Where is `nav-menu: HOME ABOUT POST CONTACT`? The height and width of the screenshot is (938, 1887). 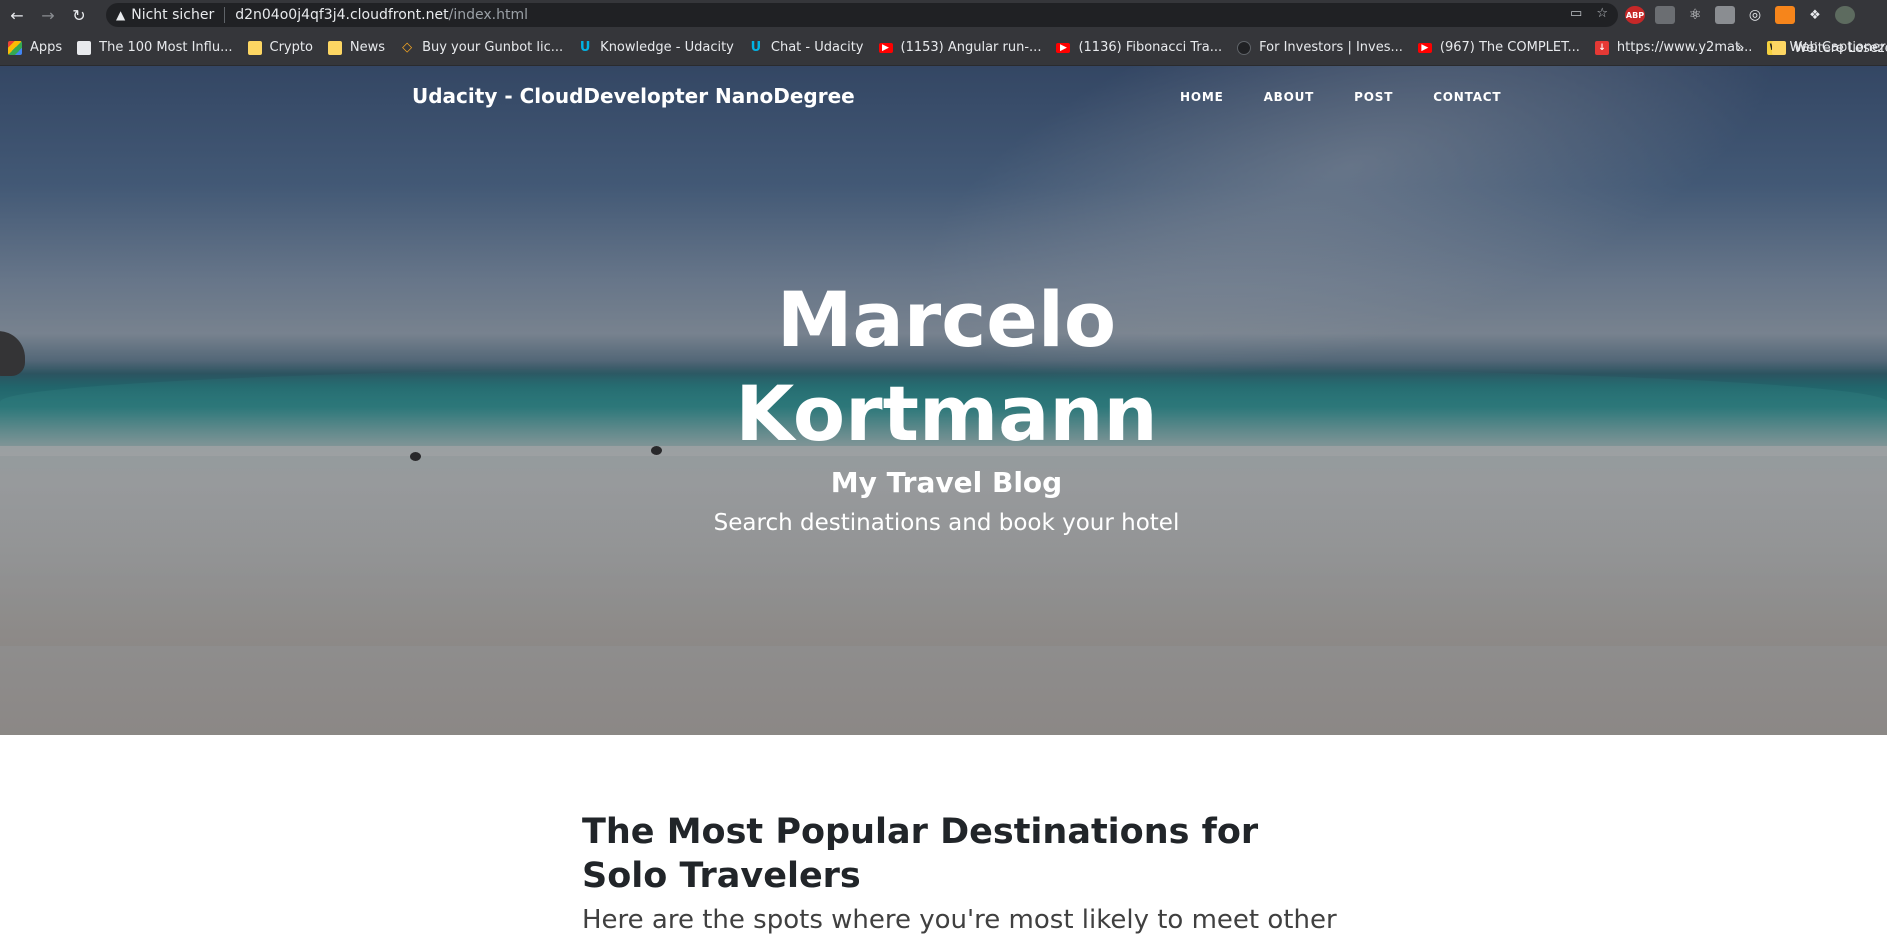 nav-menu: HOME ABOUT POST CONTACT is located at coordinates (1340, 97).